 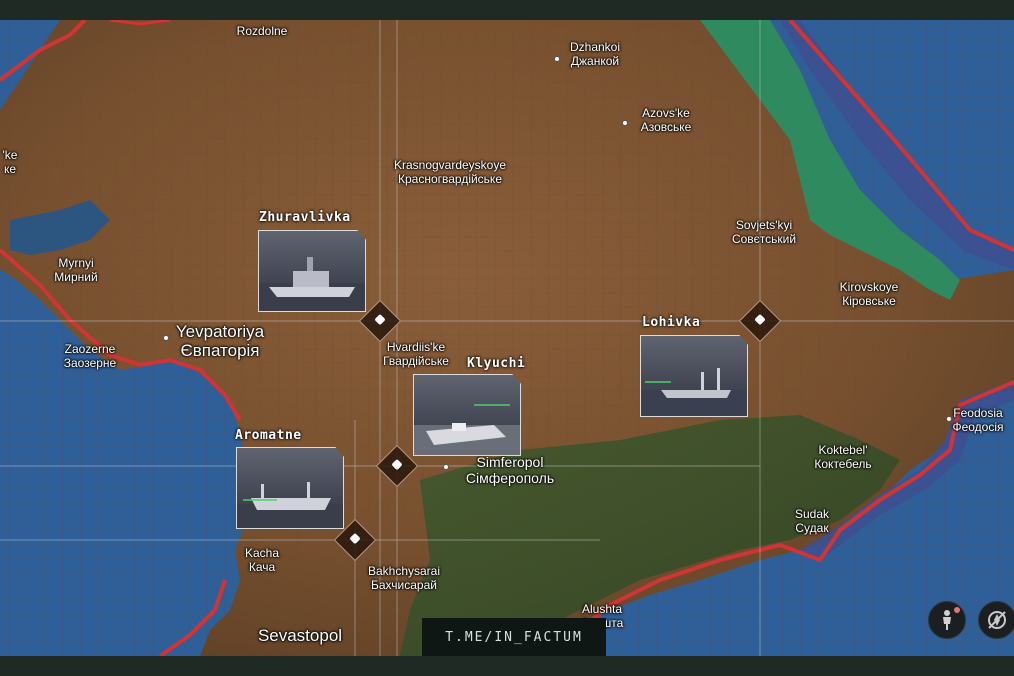 What do you see at coordinates (10, 162) in the screenshot?
I see `place-partial-west: 'ke ке` at bounding box center [10, 162].